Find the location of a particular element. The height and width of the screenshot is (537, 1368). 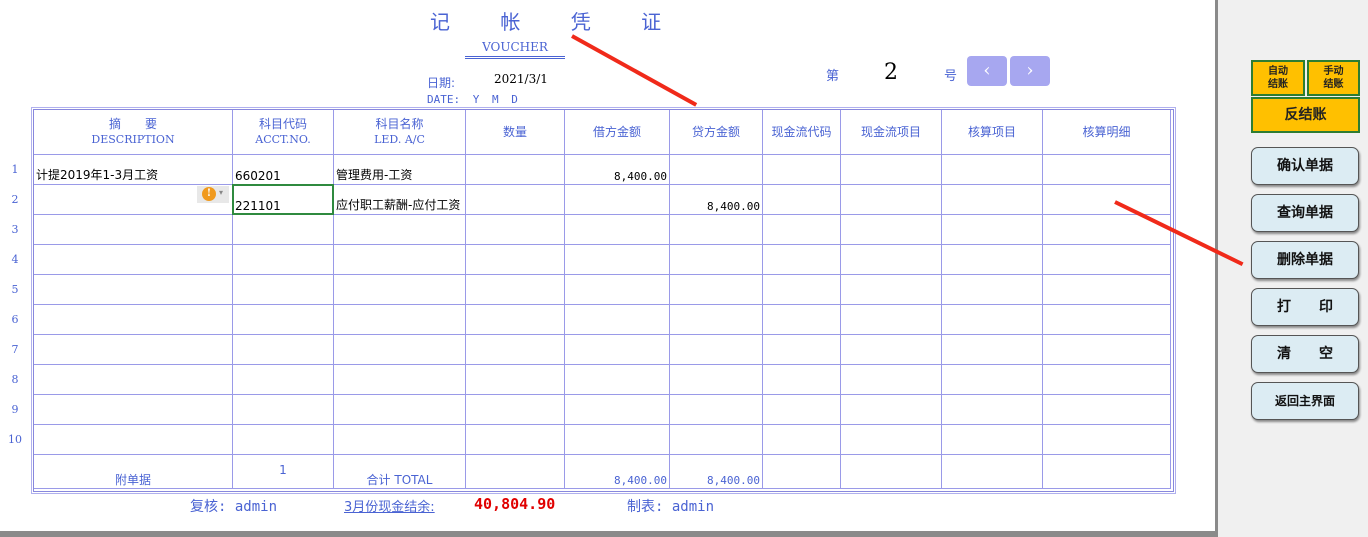

attach-count: 1 is located at coordinates (283, 472).